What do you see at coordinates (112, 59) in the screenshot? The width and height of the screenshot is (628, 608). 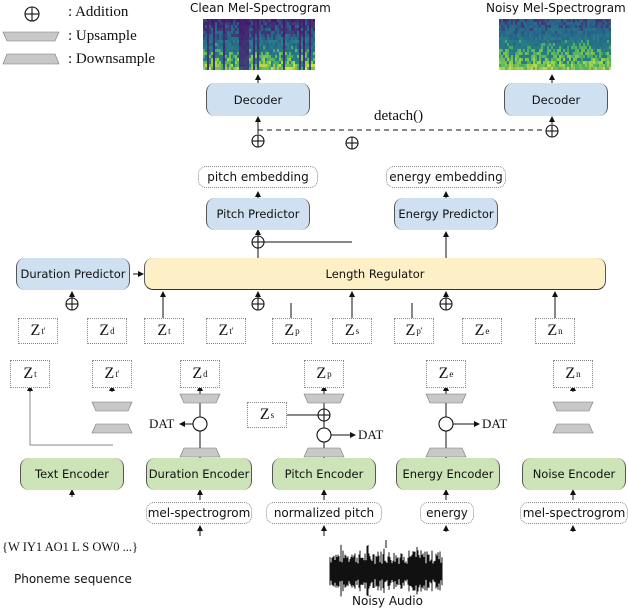 I see `legend-downsample-label: : Downsample` at bounding box center [112, 59].